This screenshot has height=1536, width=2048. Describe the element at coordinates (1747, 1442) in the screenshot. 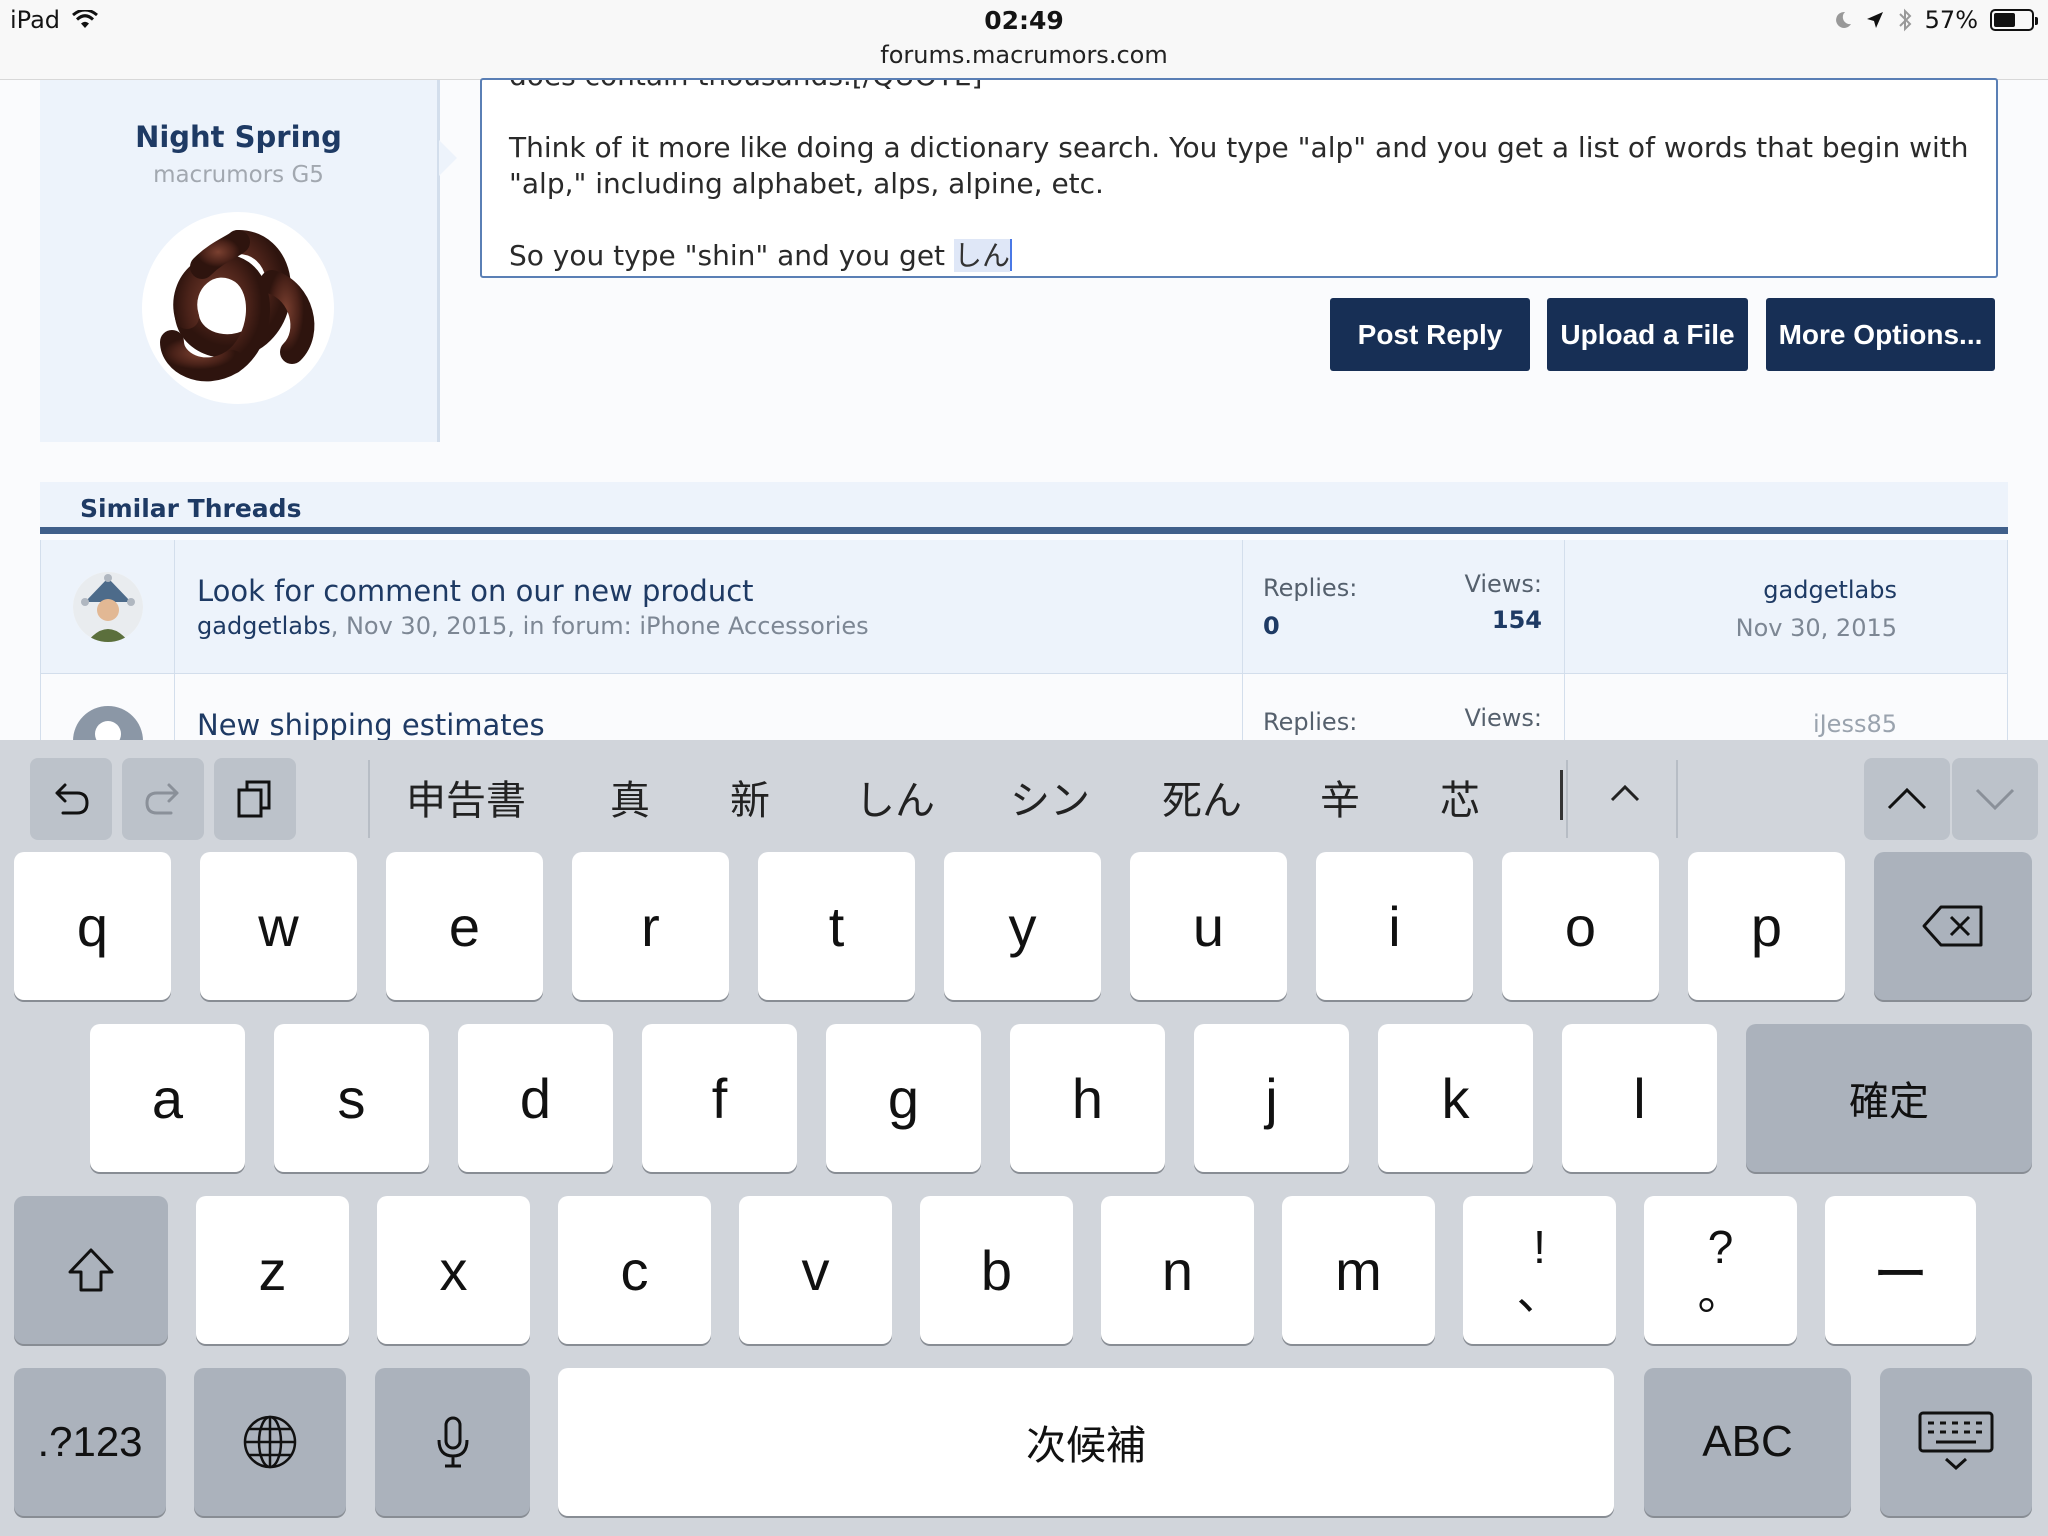

I see `abc-key: ABC` at that location.